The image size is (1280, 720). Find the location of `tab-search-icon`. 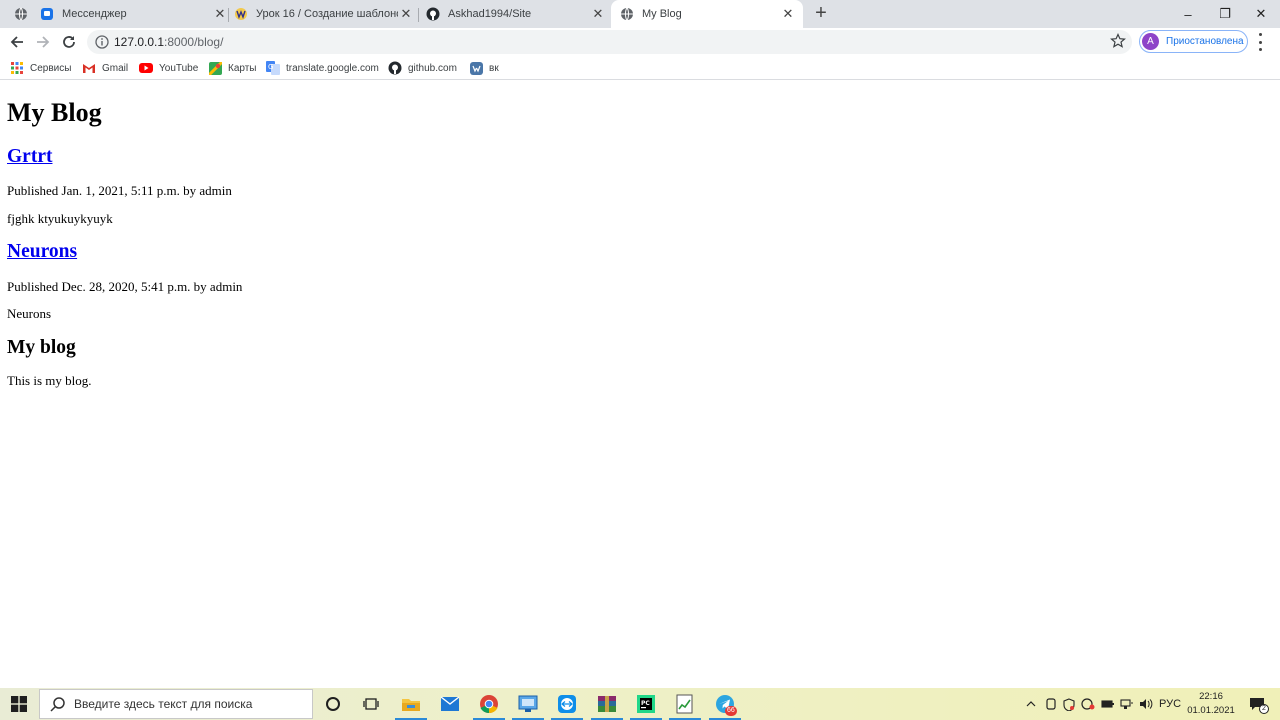

tab-search-icon is located at coordinates (21, 14).